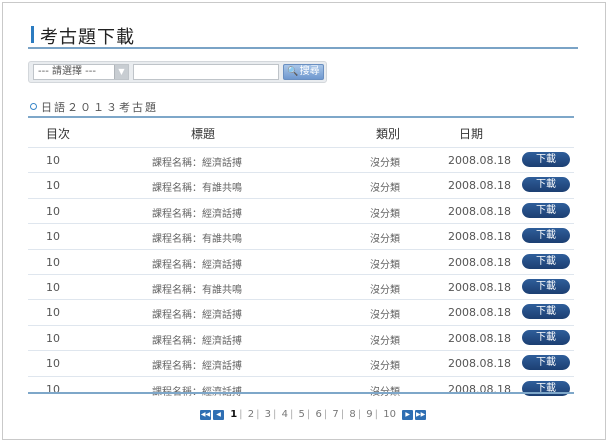  I want to click on header-date: 日期, so click(471, 134).